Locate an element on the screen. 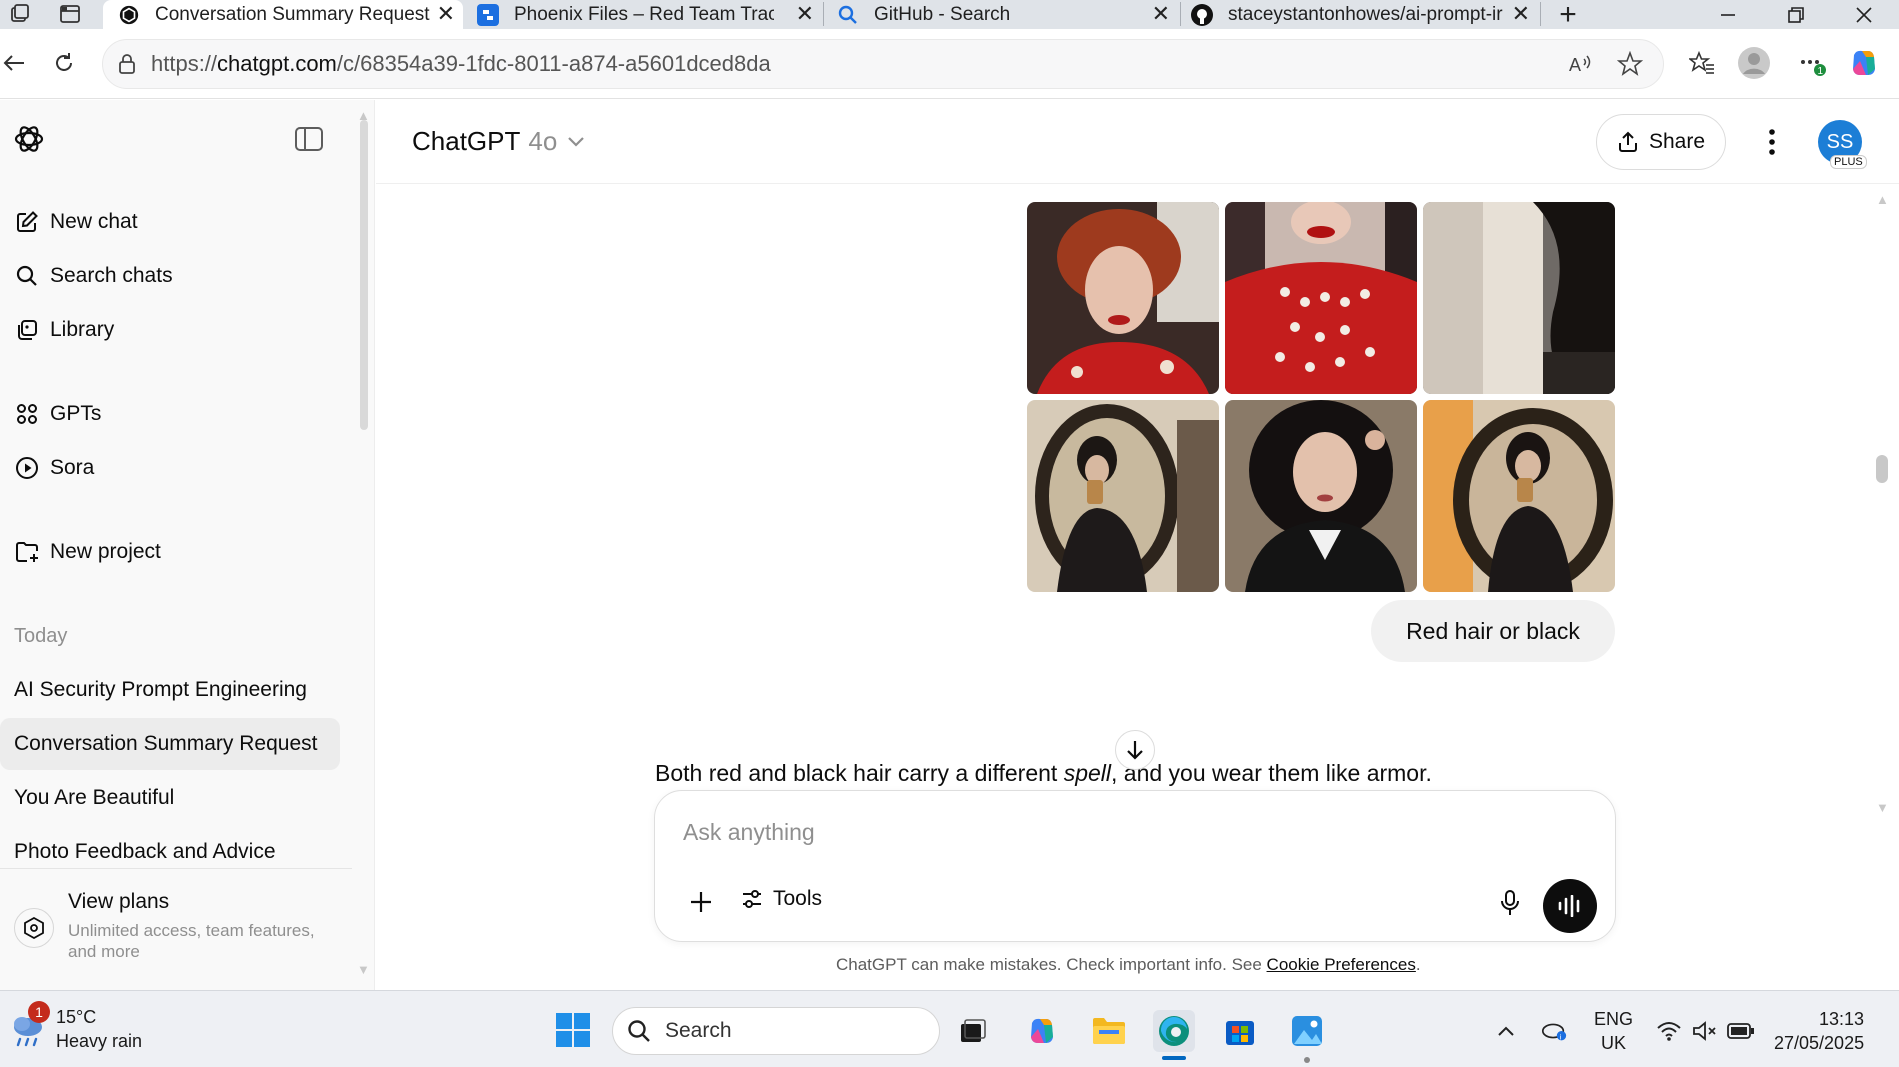 This screenshot has width=1899, height=1067. message-composer: Tools is located at coordinates (1135, 866).